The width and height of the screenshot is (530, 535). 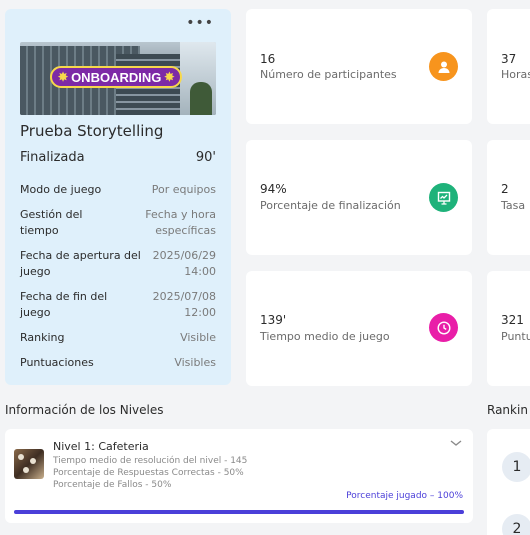 I want to click on stat-value: 37, so click(x=509, y=59).